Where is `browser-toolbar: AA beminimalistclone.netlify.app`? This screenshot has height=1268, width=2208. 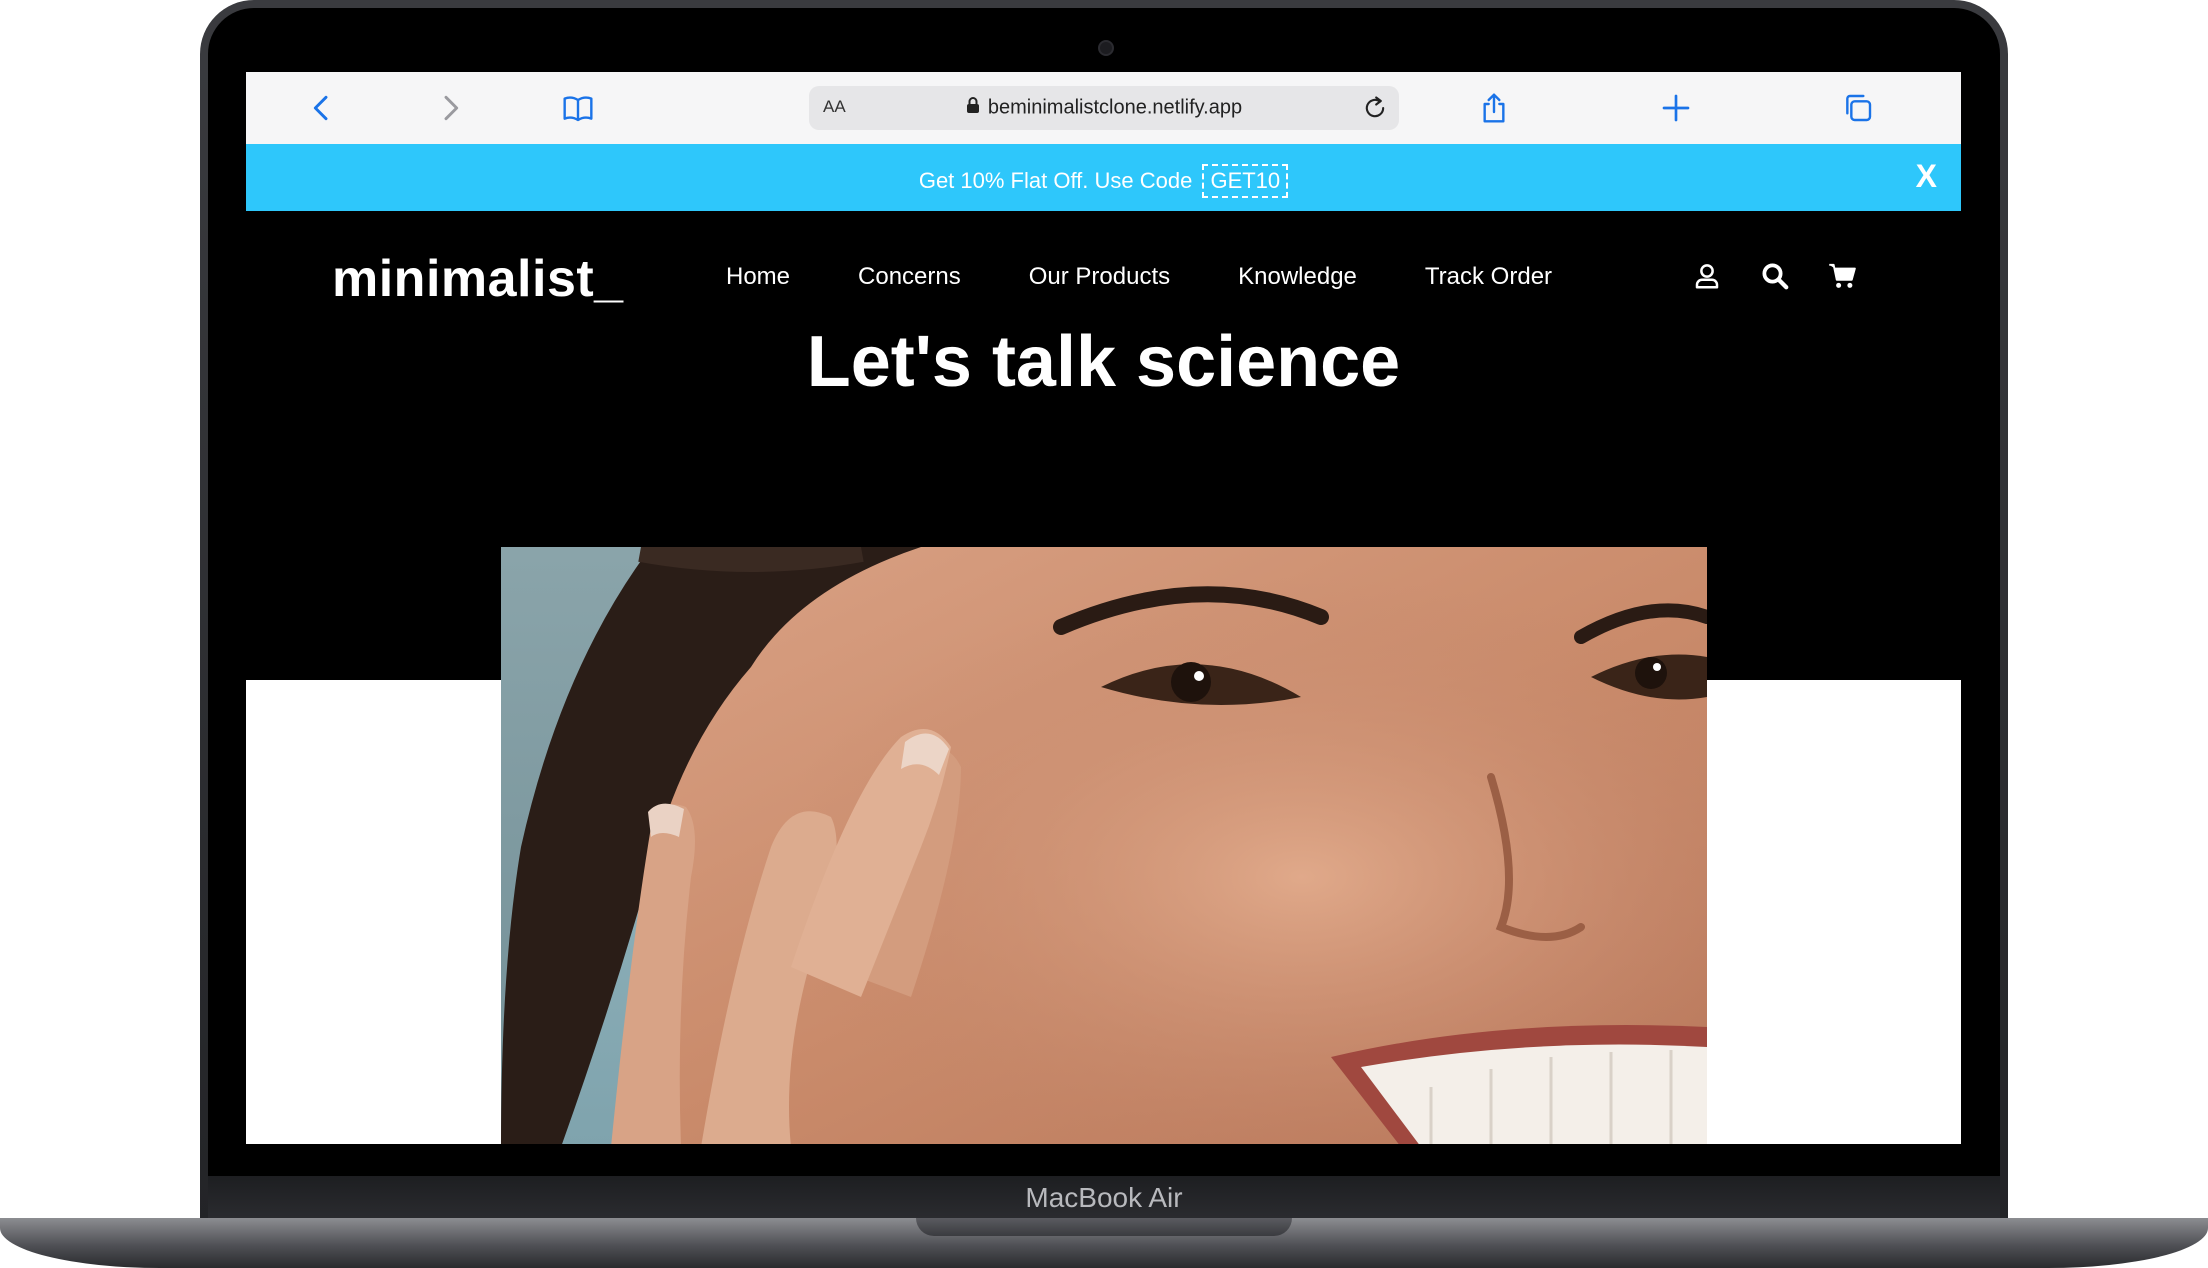
browser-toolbar: AA beminimalistclone.netlify.app is located at coordinates (1103, 108).